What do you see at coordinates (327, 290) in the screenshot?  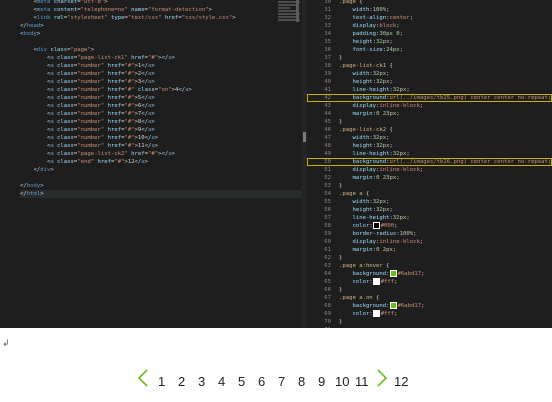 I see `line-number: 66` at bounding box center [327, 290].